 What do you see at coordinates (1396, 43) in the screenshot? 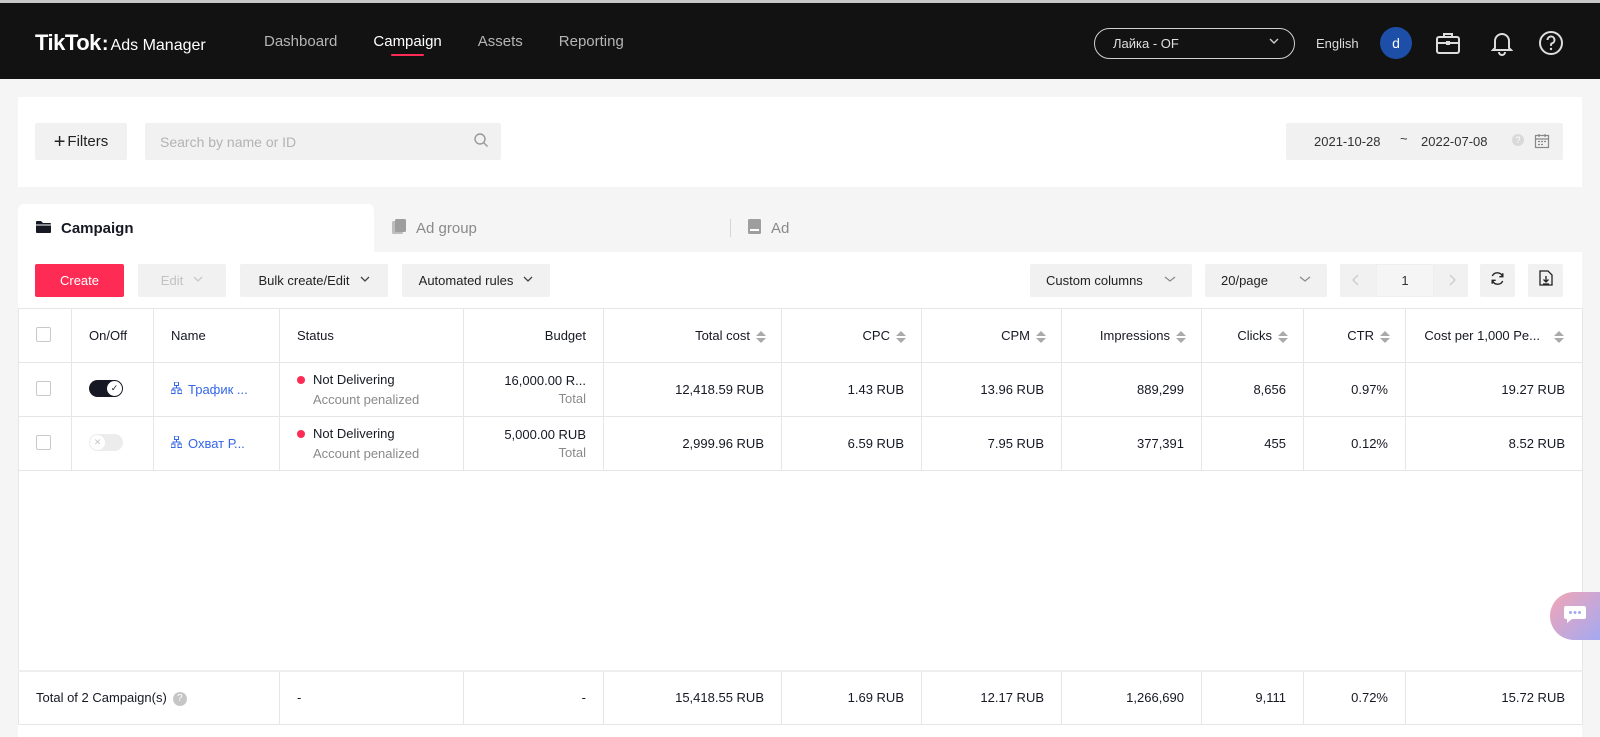
I see `avatar: d` at bounding box center [1396, 43].